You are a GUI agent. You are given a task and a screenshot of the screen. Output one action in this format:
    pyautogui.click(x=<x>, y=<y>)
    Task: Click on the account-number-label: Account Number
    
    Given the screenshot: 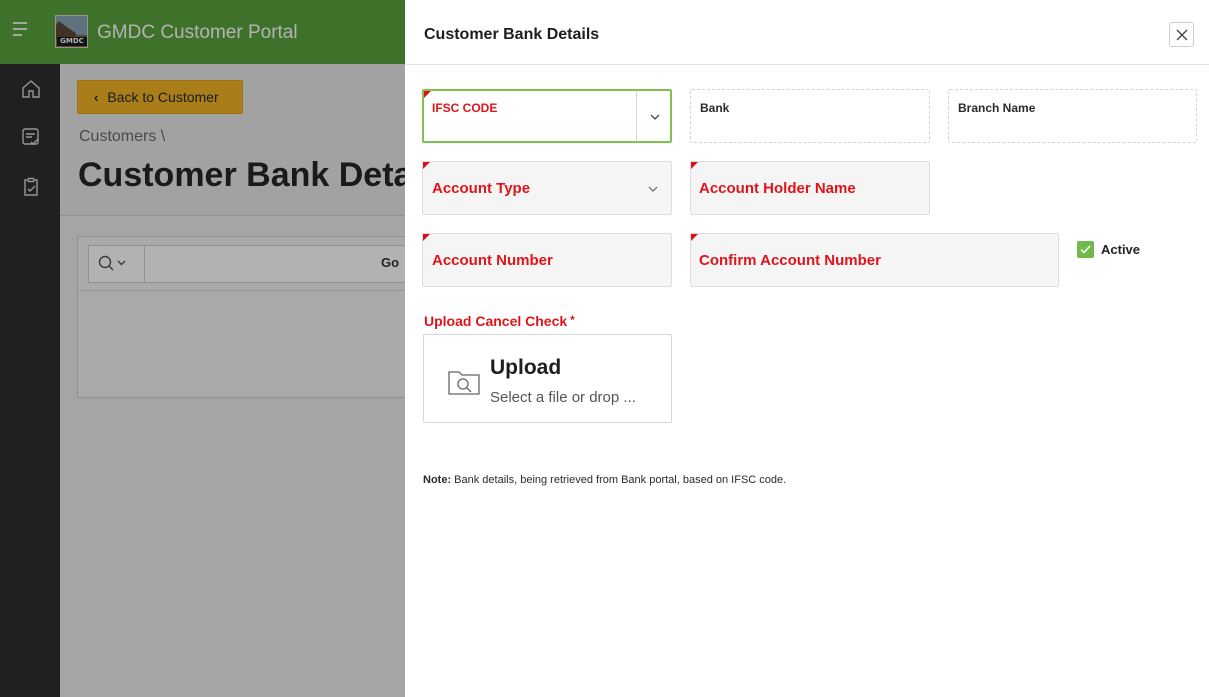 What is the action you would take?
    pyautogui.click(x=492, y=260)
    